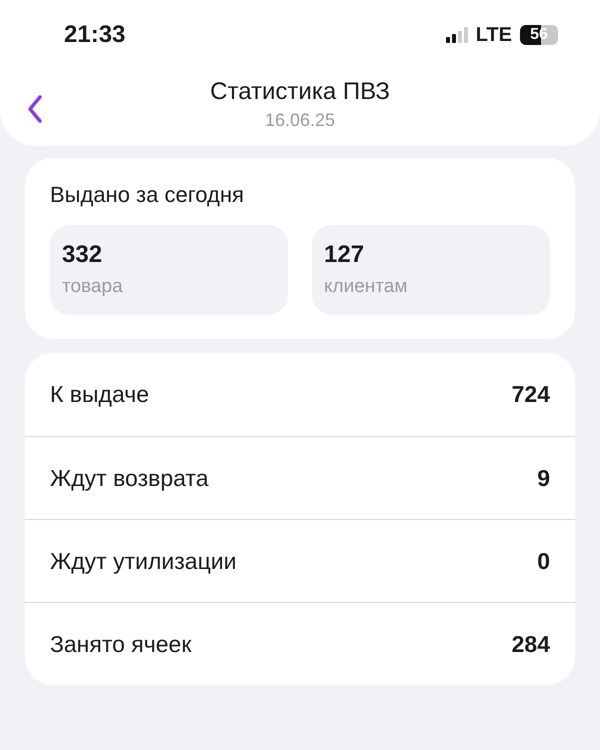 This screenshot has width=600, height=750. What do you see at coordinates (92, 287) in the screenshot?
I see `tile-label: товара` at bounding box center [92, 287].